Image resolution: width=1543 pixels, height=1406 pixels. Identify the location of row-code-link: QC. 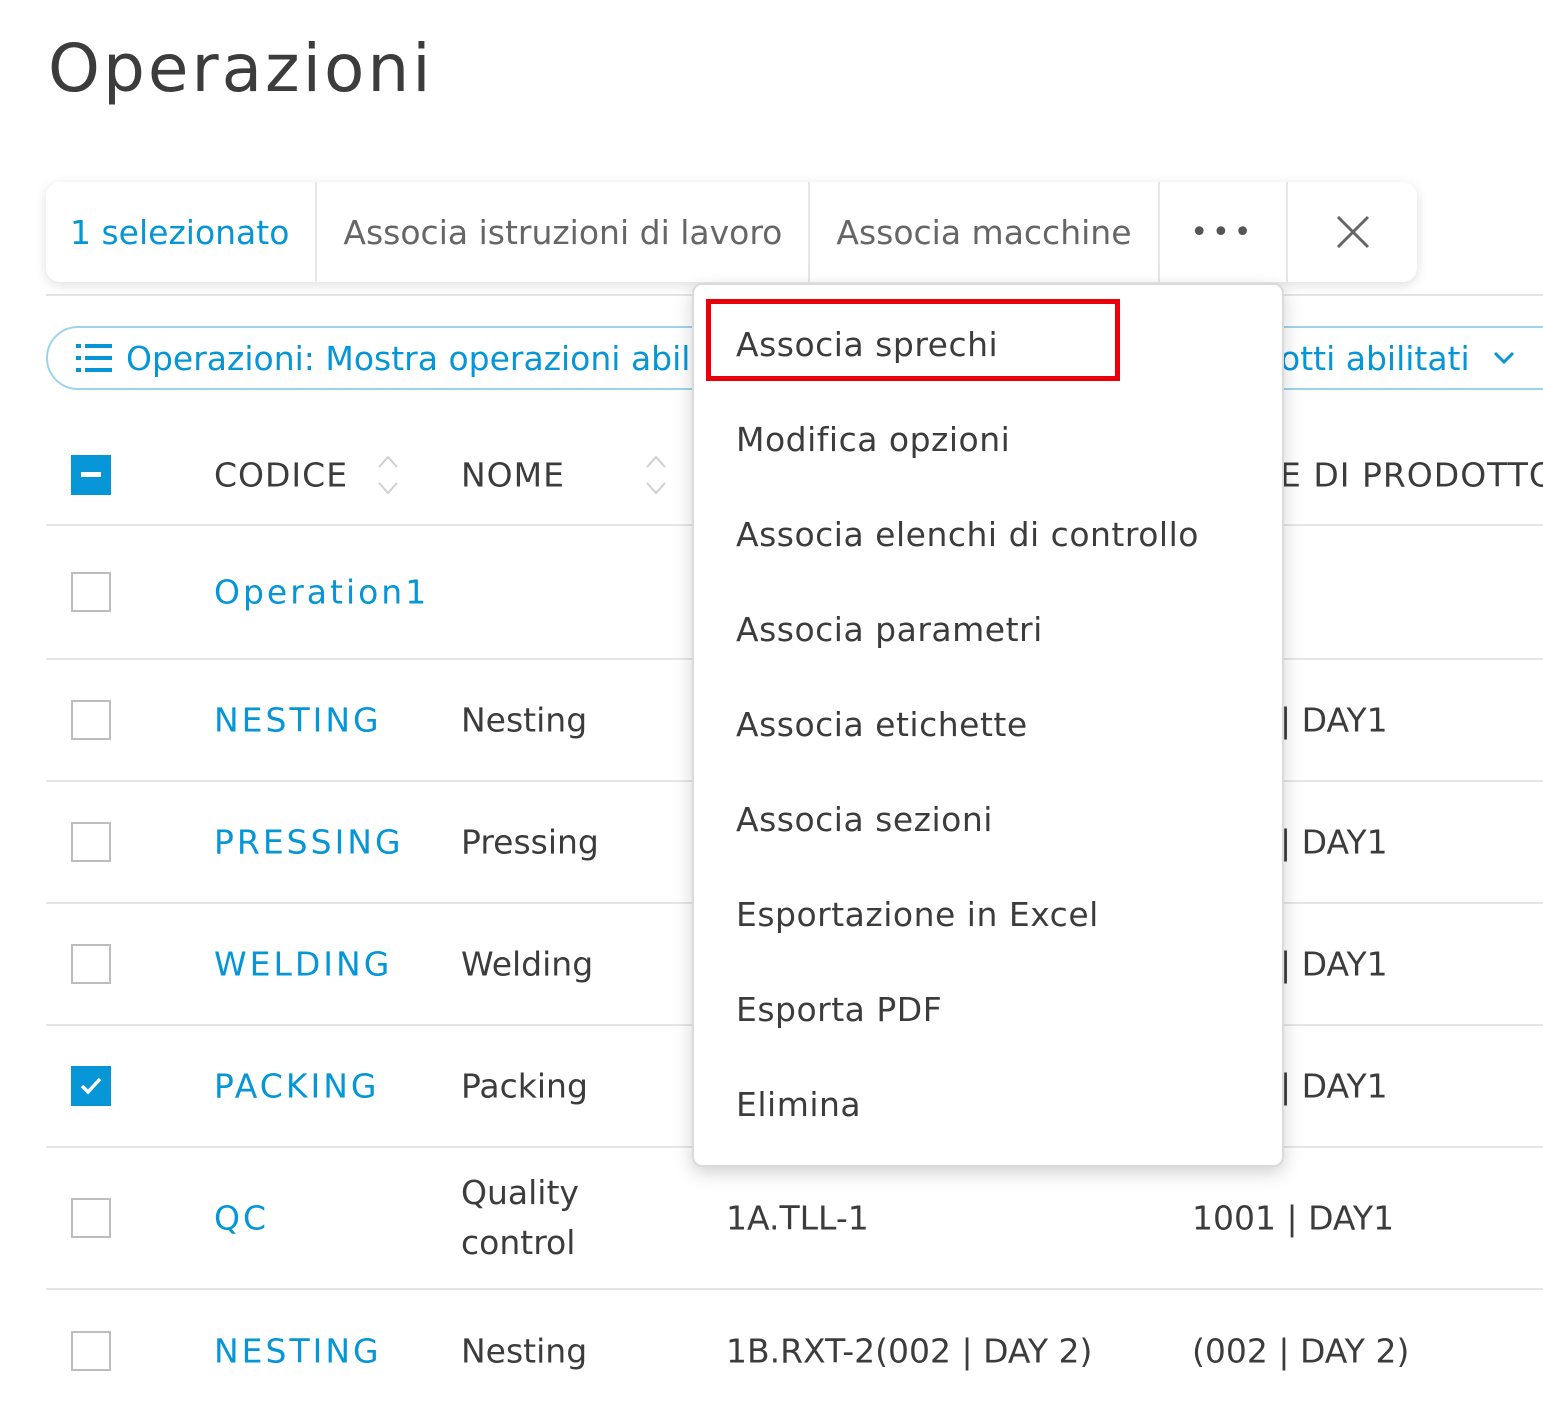
(241, 1218).